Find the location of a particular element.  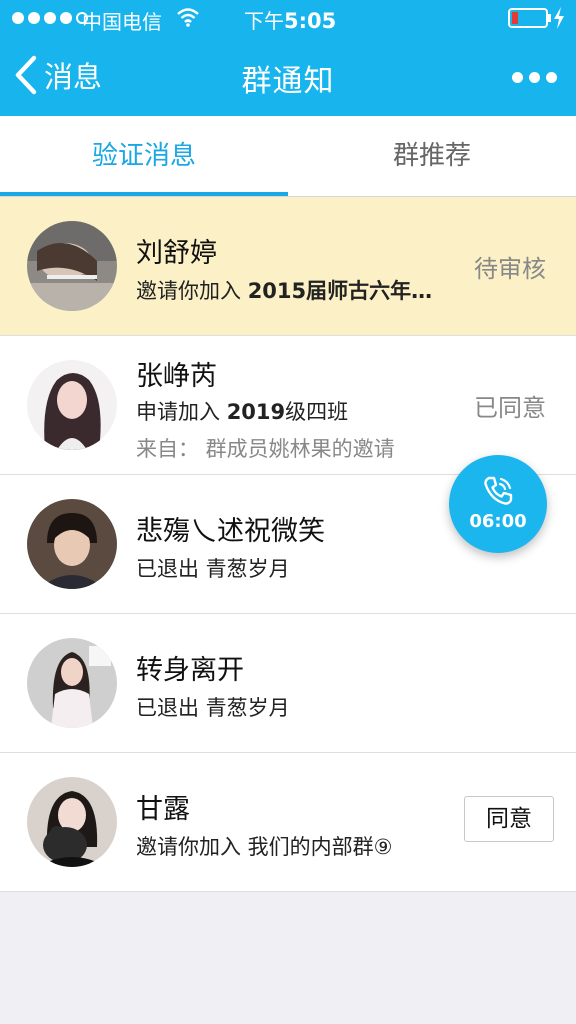

group-year: 2015 is located at coordinates (277, 291).